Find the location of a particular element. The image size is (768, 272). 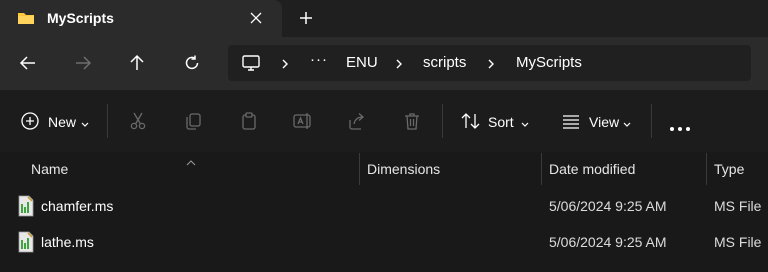

arrow-right-icon is located at coordinates (83, 65).